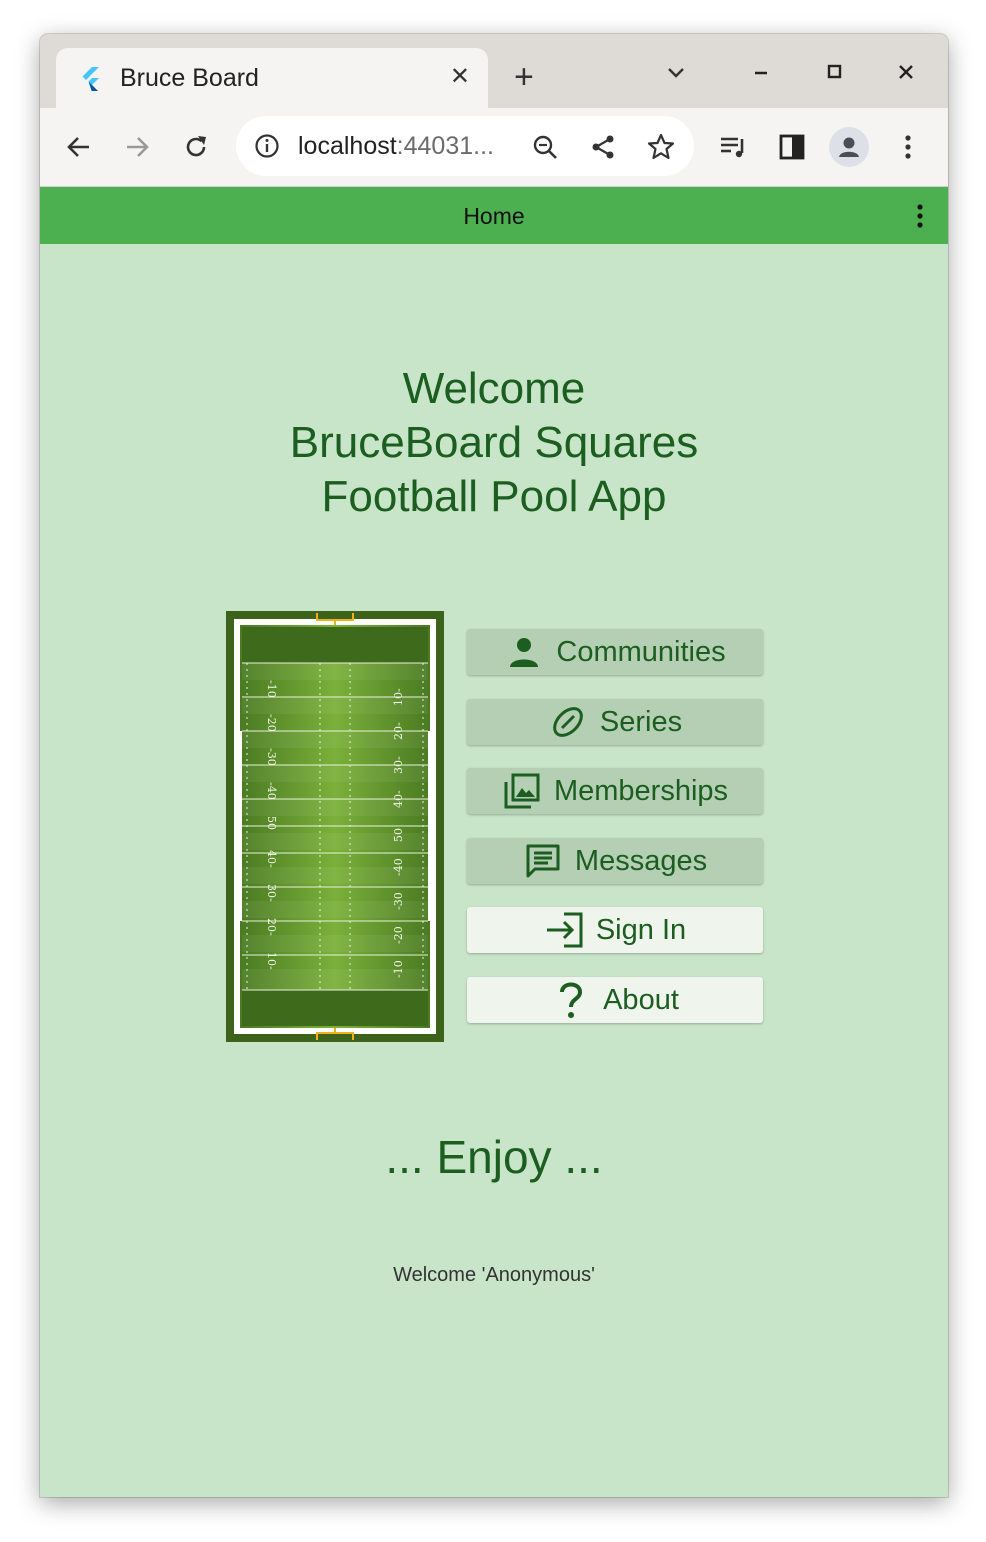  I want to click on button-label: Memberships, so click(641, 790).